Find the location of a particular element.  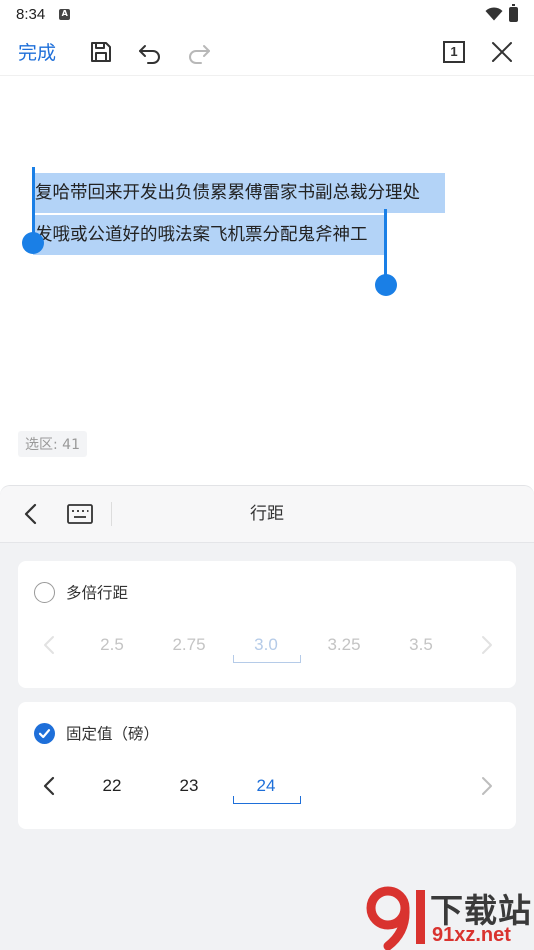

fixed-prev-chevron-icon is located at coordinates (50, 786).